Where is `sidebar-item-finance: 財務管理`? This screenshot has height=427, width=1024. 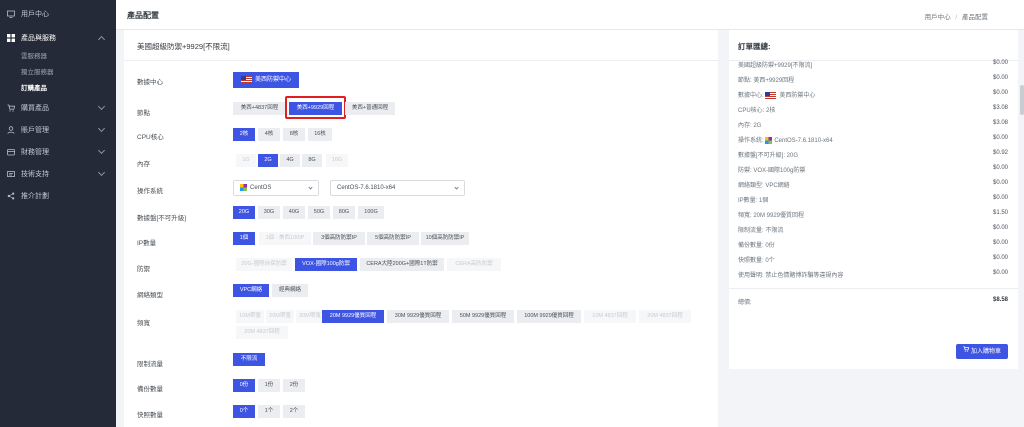
sidebar-item-finance: 財務管理 is located at coordinates (58, 152).